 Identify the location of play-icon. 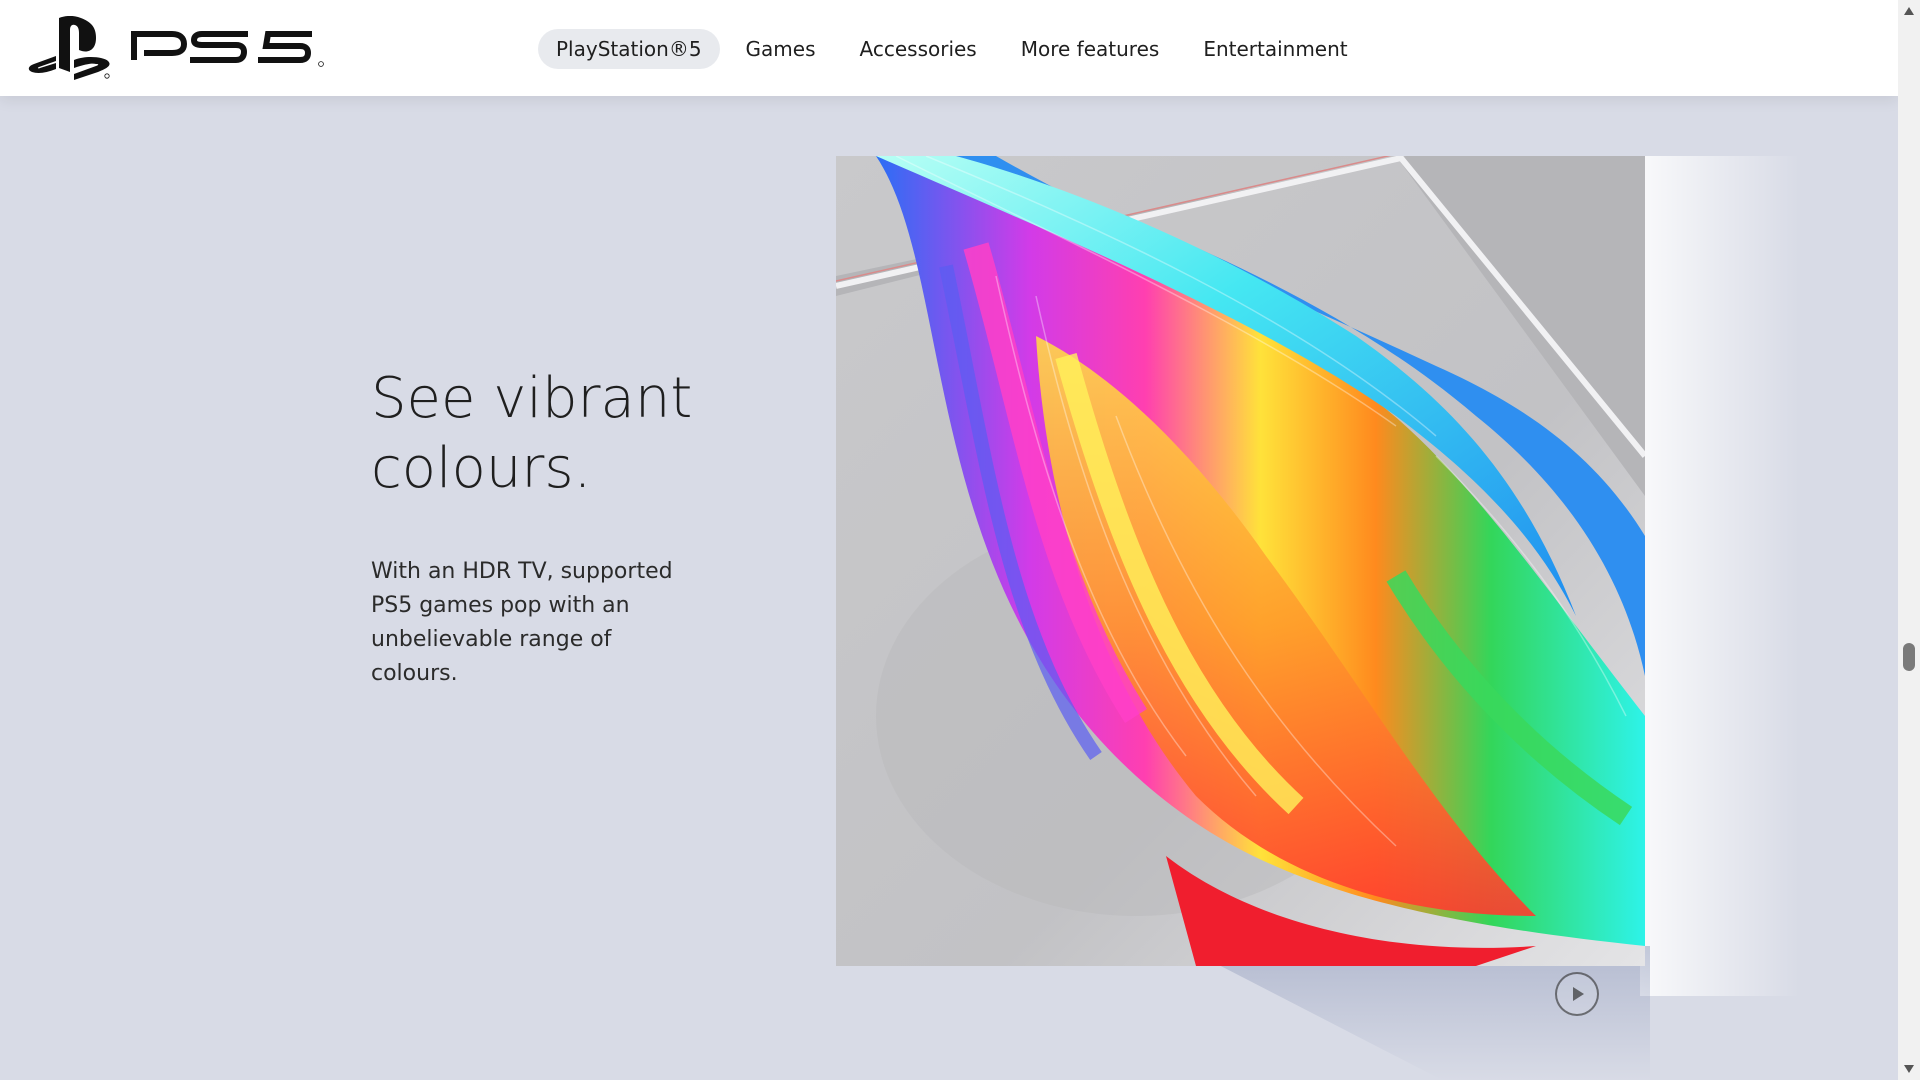
(1578, 994).